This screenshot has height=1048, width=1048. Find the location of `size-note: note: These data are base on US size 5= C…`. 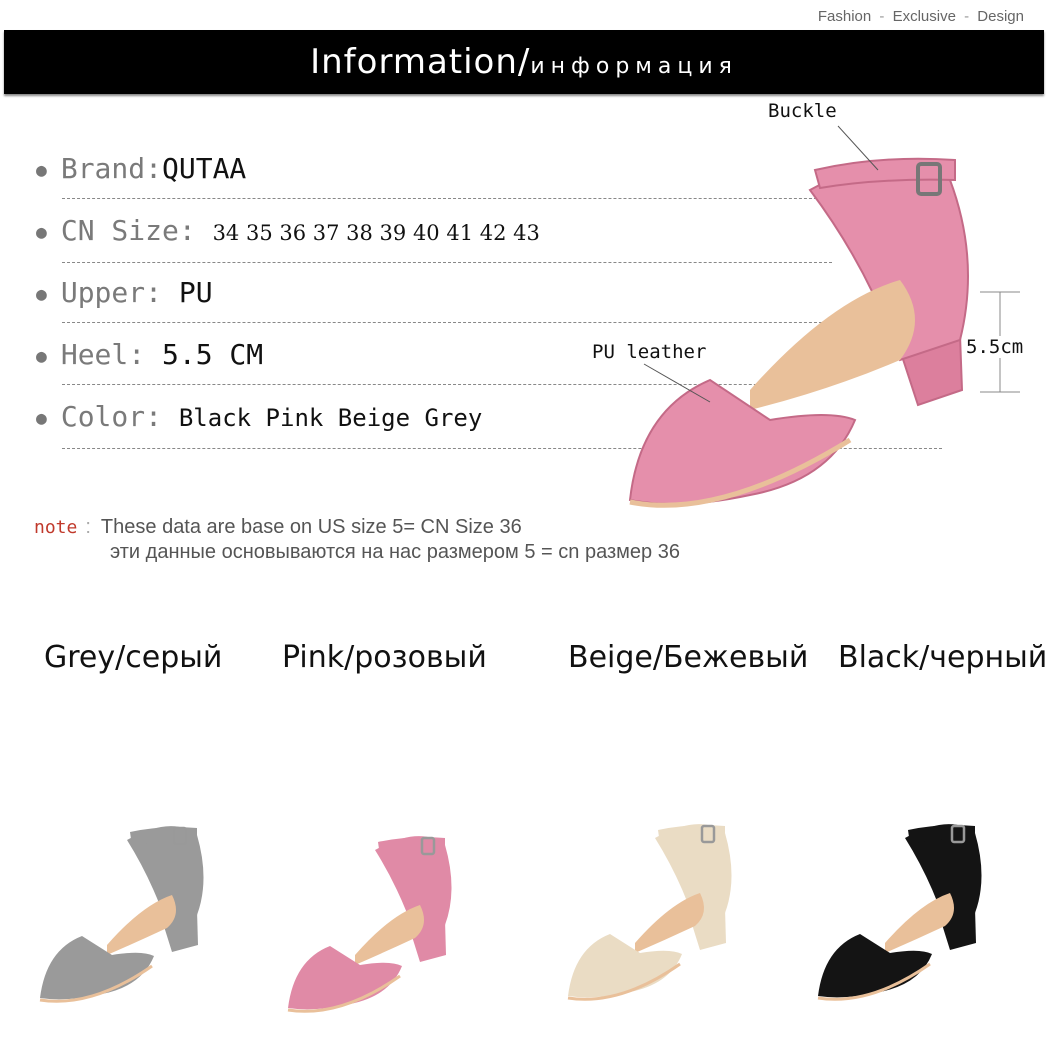

size-note: note: These data are base on US size 5= C… is located at coordinates (357, 539).